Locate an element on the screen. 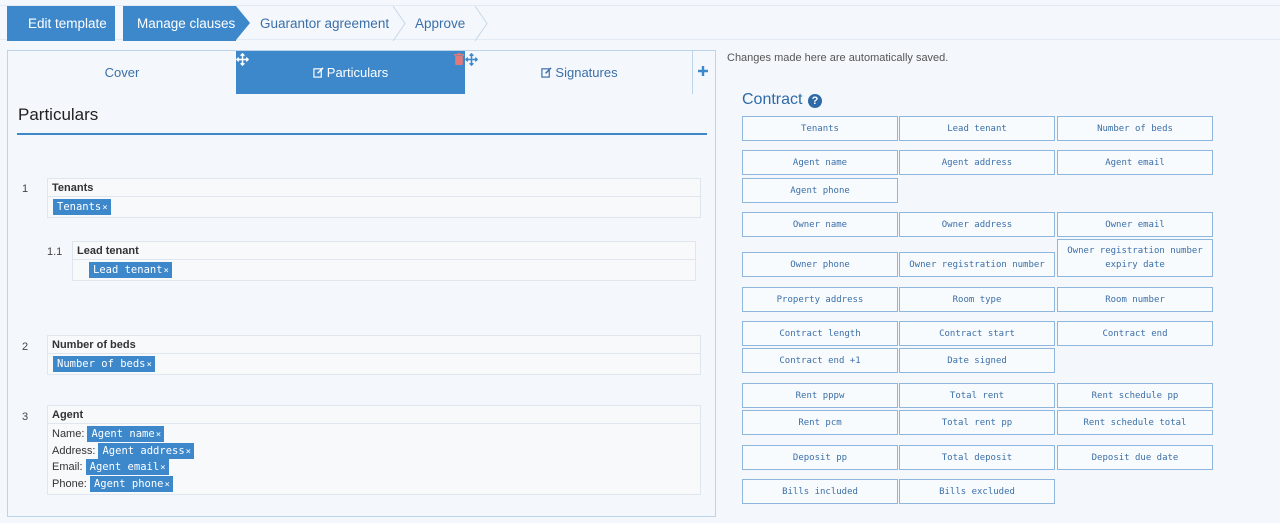 Image resolution: width=1280 pixels, height=523 pixels. clause-lead-tenant: Lead tenant Lead tenant× is located at coordinates (384, 261).